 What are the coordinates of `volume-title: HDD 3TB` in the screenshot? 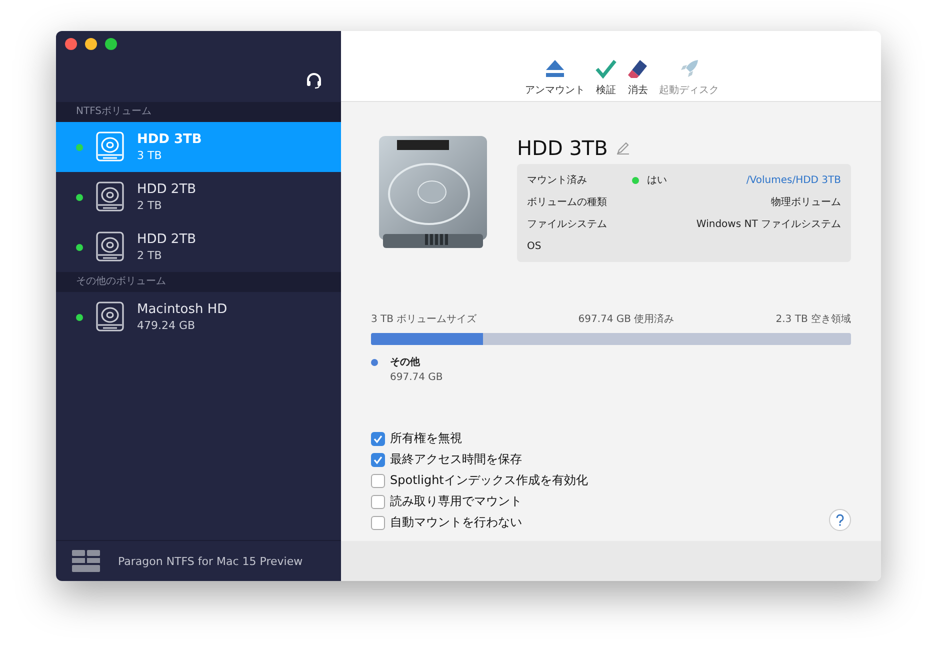 It's located at (562, 148).